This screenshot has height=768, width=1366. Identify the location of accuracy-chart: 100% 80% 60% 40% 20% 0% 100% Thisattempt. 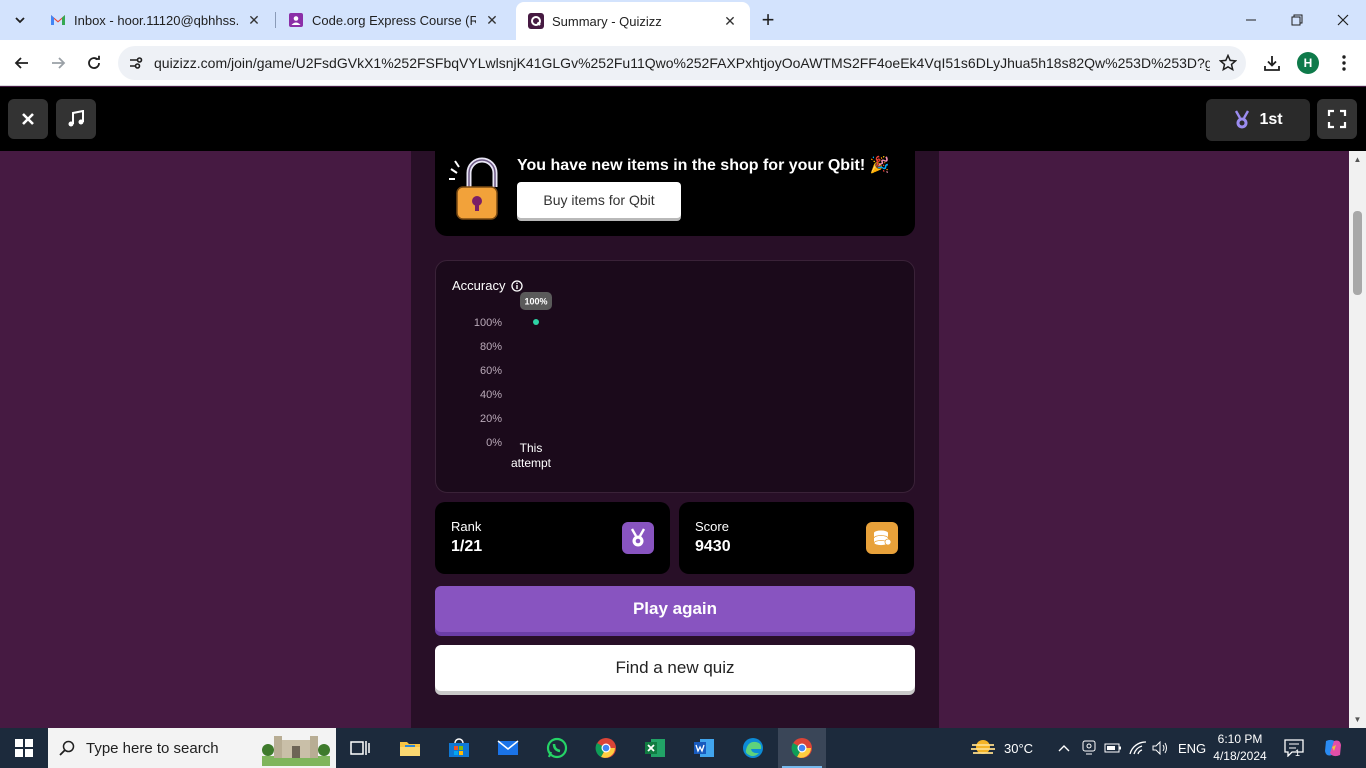
(513, 381).